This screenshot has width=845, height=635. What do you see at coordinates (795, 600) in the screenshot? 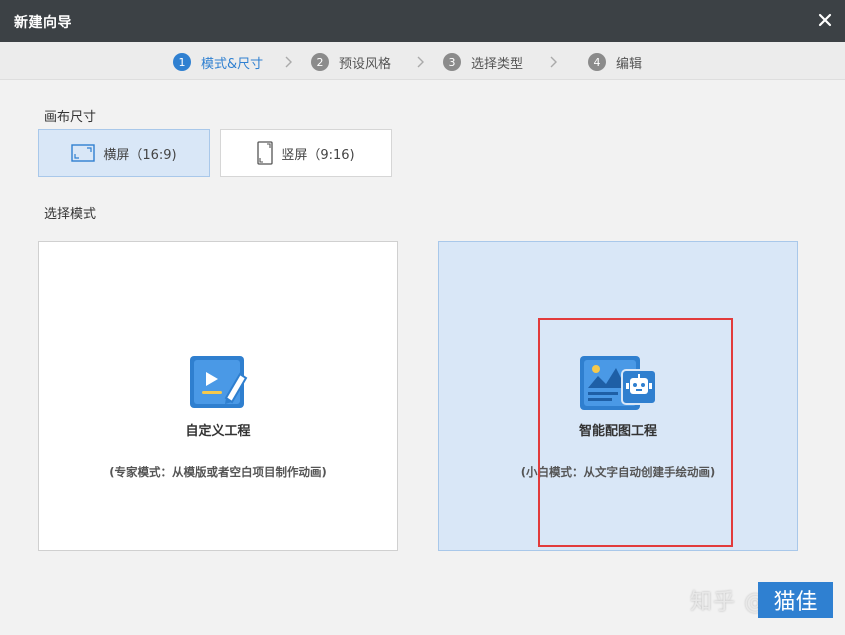
I see `next-button: 猫佳` at bounding box center [795, 600].